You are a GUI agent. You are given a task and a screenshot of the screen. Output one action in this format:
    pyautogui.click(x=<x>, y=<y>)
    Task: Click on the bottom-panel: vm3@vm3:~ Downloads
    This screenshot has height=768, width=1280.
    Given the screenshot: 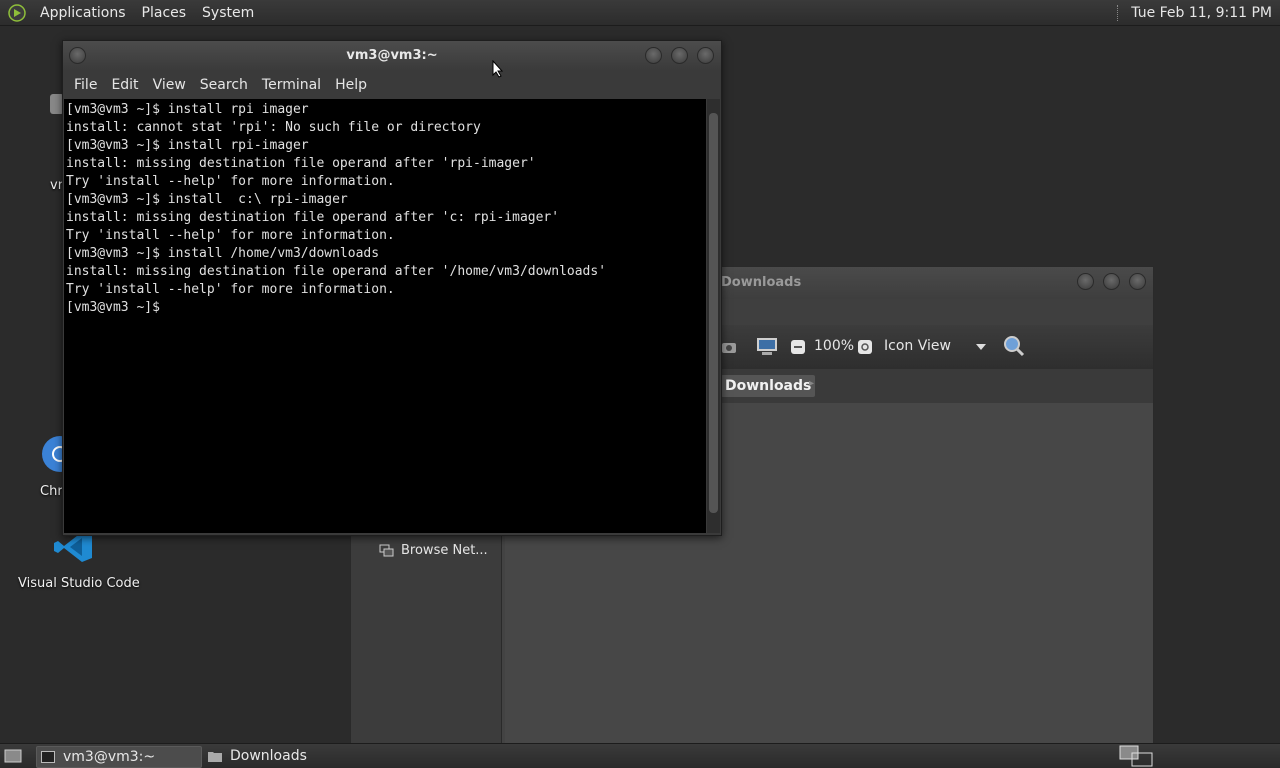 What is the action you would take?
    pyautogui.click(x=640, y=755)
    